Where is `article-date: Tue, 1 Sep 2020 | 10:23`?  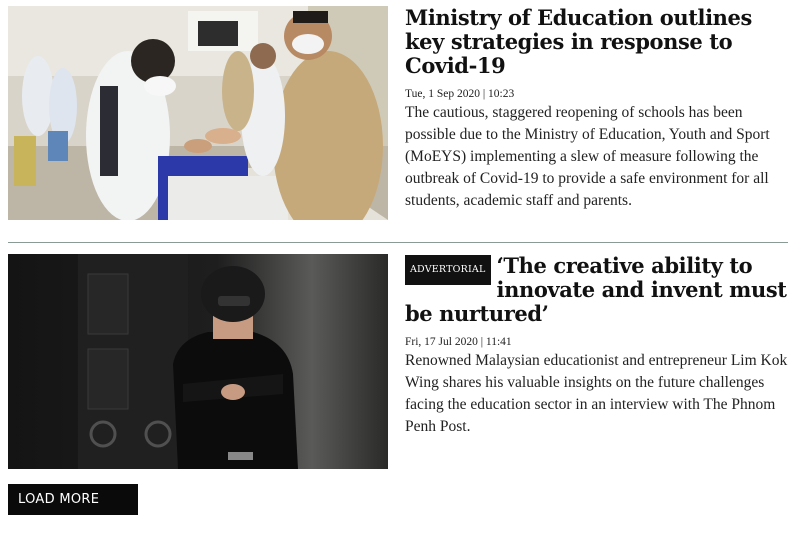 article-date: Tue, 1 Sep 2020 | 10:23 is located at coordinates (460, 94).